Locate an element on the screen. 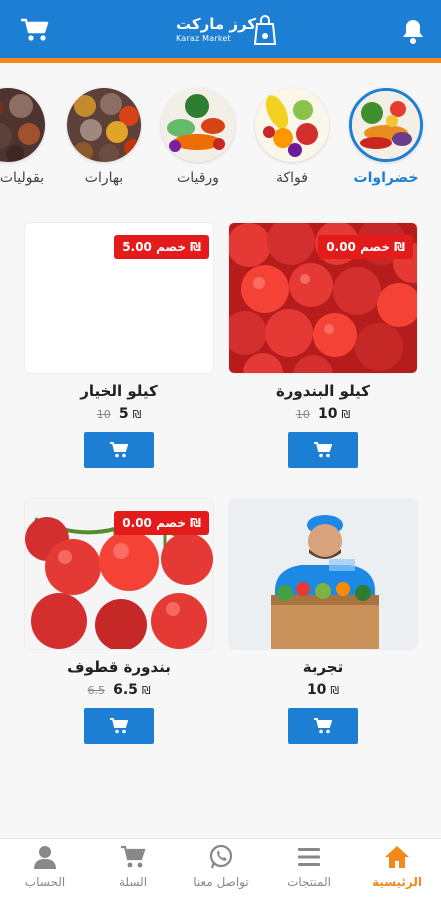 The width and height of the screenshot is (441, 900). user-icon is located at coordinates (45, 857).